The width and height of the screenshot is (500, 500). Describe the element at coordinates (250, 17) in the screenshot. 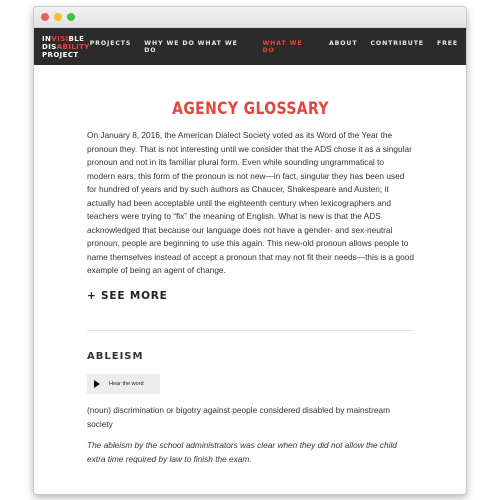

I see `window-titlebar` at that location.